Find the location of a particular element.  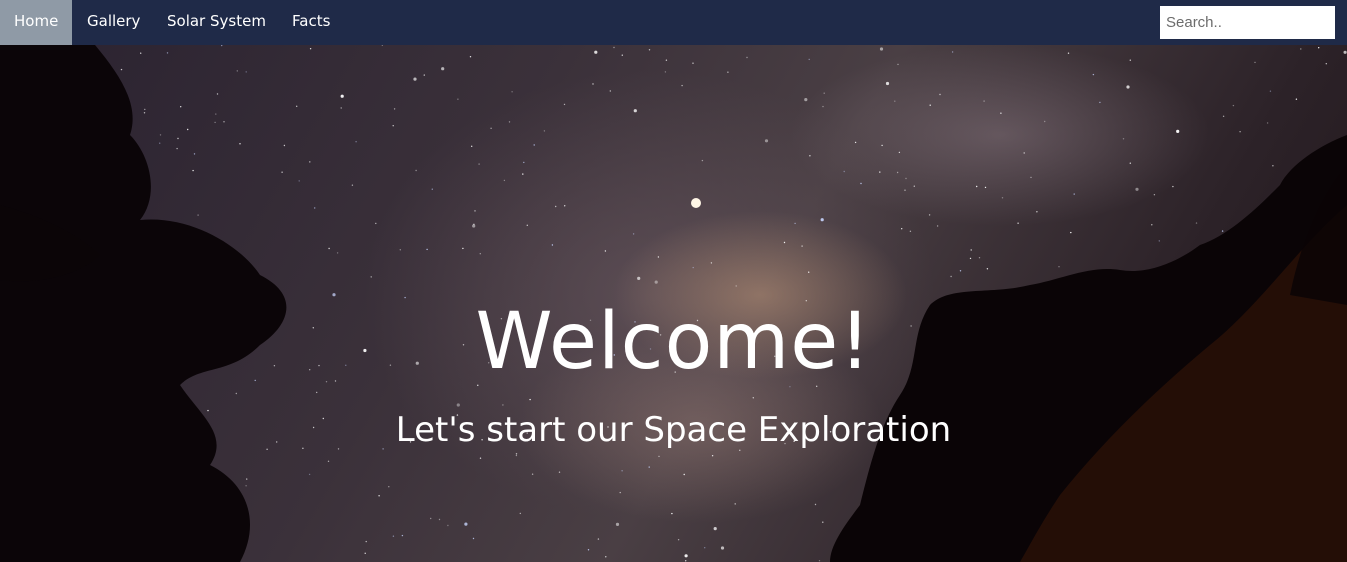

bright-star is located at coordinates (696, 203).